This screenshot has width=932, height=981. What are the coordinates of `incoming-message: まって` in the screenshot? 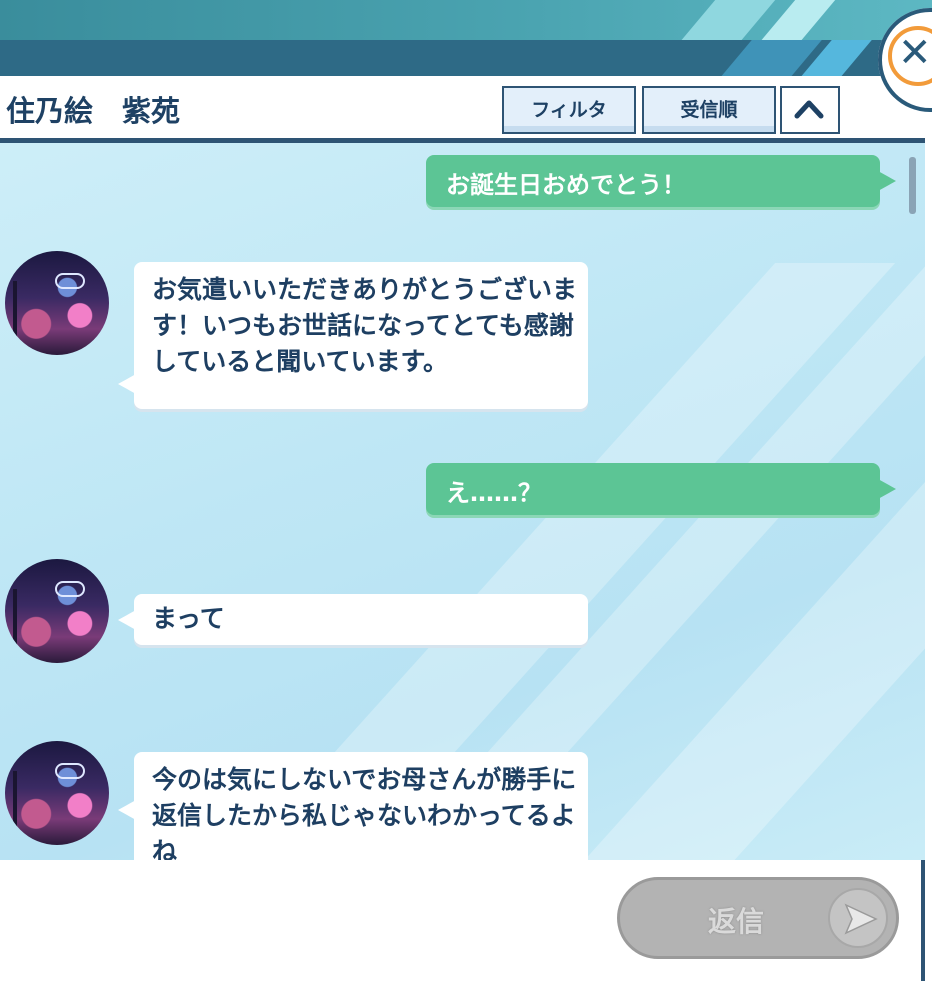 It's located at (353, 619).